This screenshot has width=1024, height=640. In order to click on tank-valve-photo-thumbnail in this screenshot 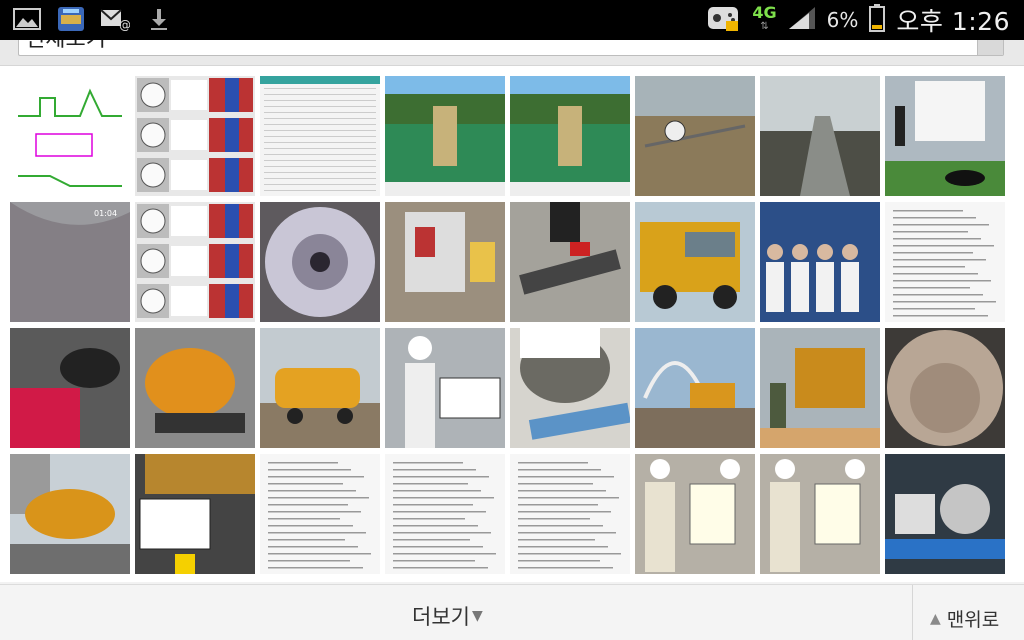, I will do `click(445, 136)`.